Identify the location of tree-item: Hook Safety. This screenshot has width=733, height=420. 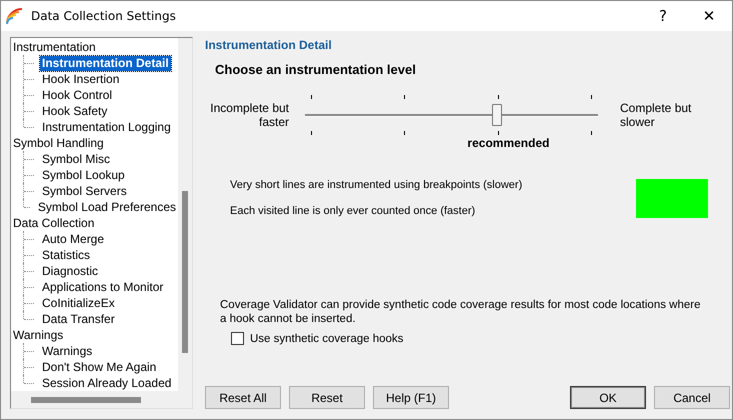
(75, 111).